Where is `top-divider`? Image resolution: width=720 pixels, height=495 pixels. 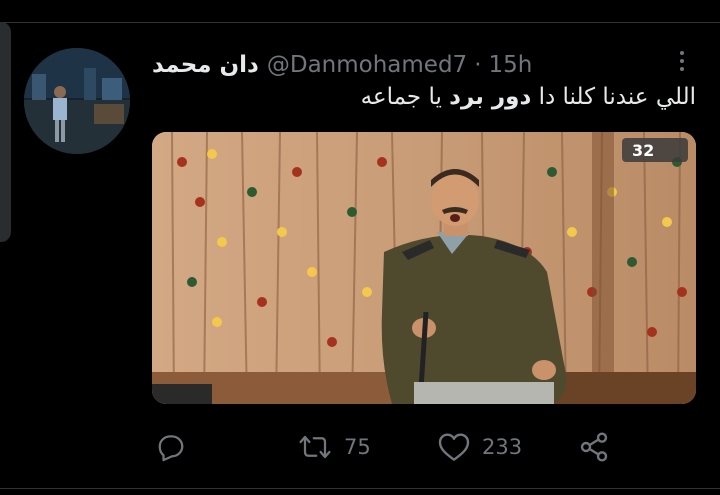 top-divider is located at coordinates (360, 22).